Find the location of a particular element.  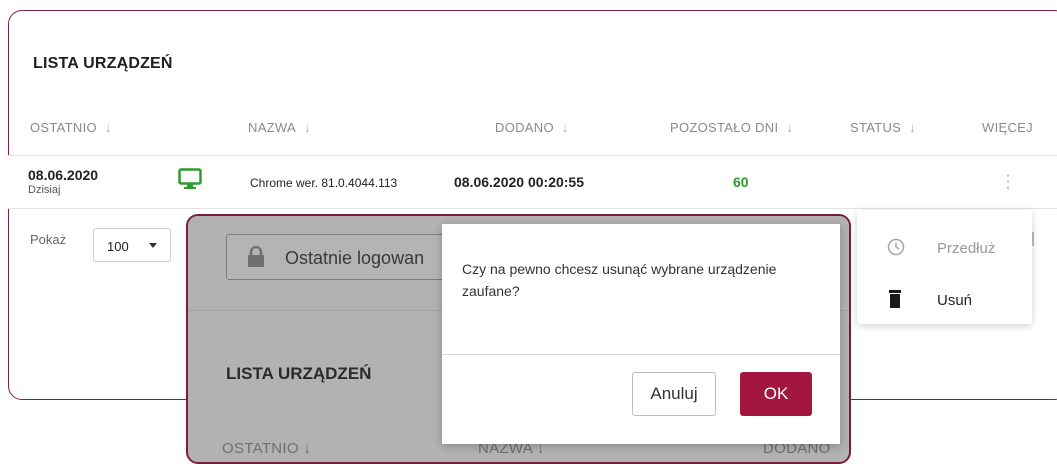

menu-item-label: Przedłuż is located at coordinates (966, 248).